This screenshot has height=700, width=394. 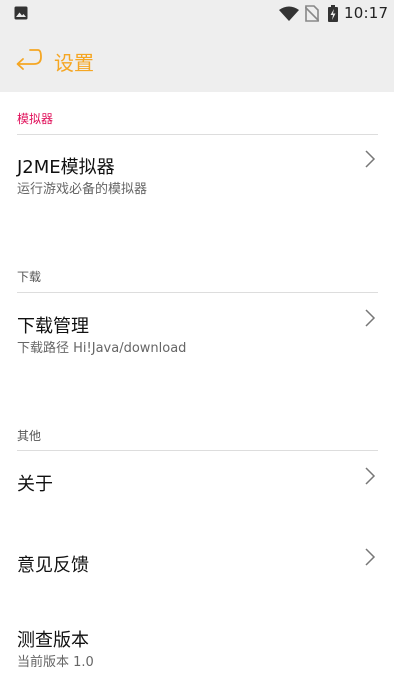 I want to click on item-subtitle: 下载路径 Hi!Java/download, so click(x=102, y=348).